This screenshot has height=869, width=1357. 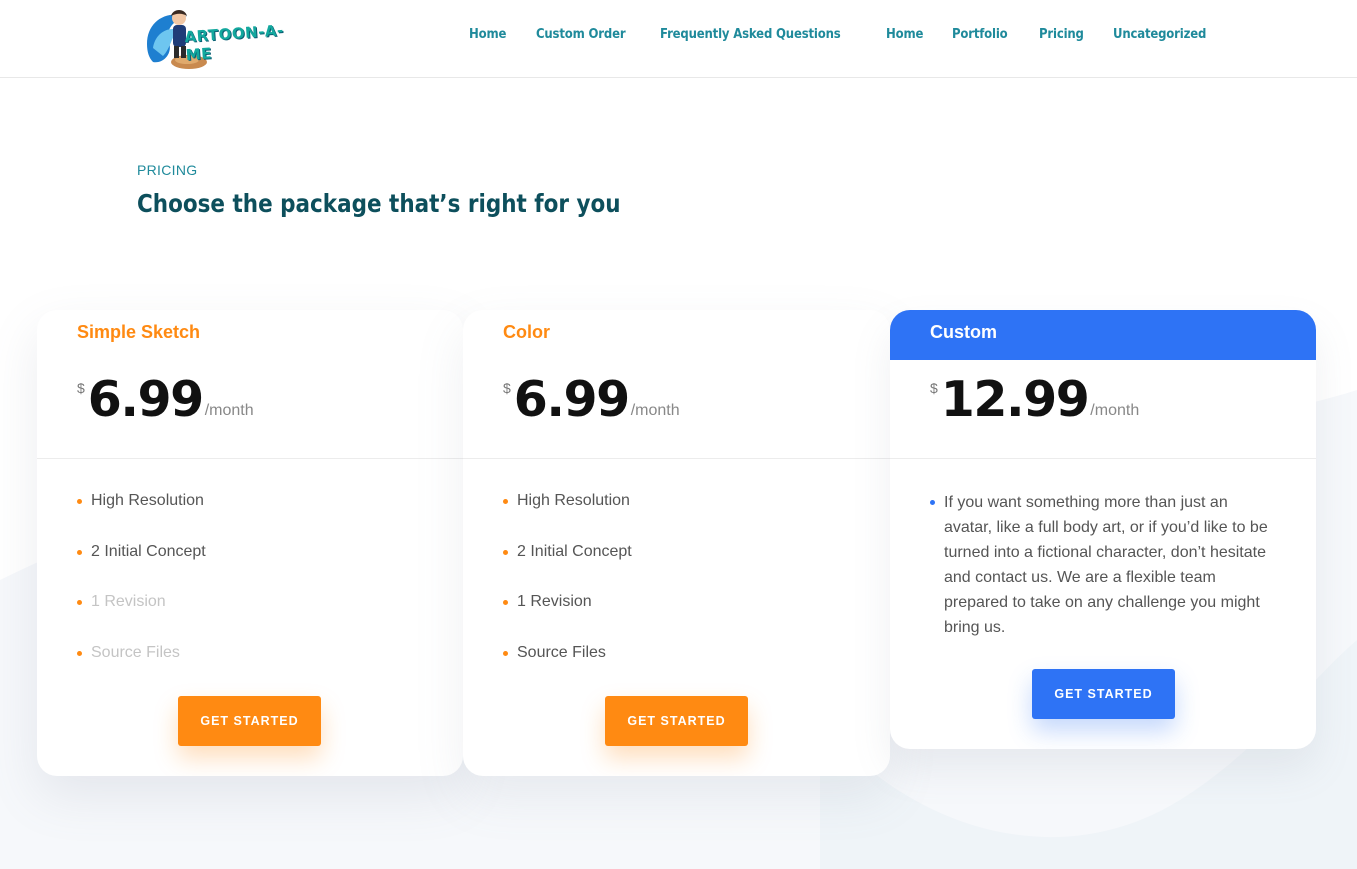 What do you see at coordinates (750, 34) in the screenshot?
I see `nav-faq: Frequently Asked Questions` at bounding box center [750, 34].